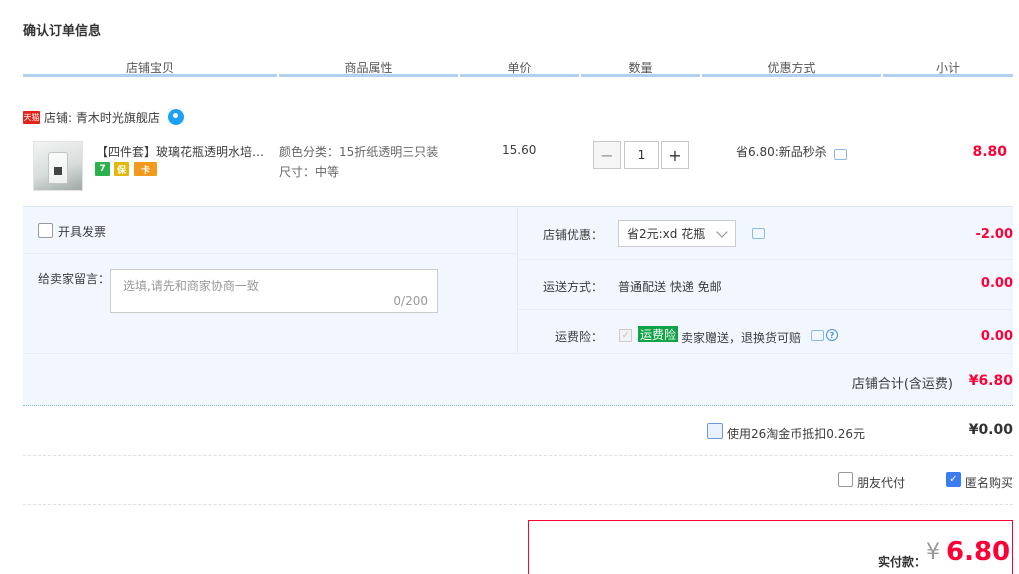 Image resolution: width=1019 pixels, height=574 pixels. What do you see at coordinates (953, 479) in the screenshot?
I see `anonymous-checkbox: ✓` at bounding box center [953, 479].